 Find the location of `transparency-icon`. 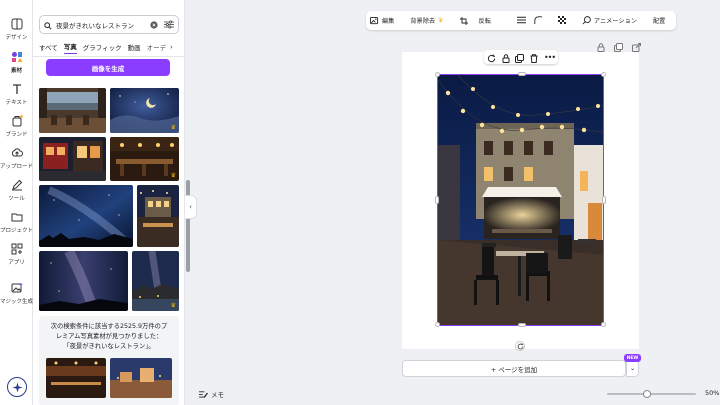

transparency-icon is located at coordinates (561, 20).